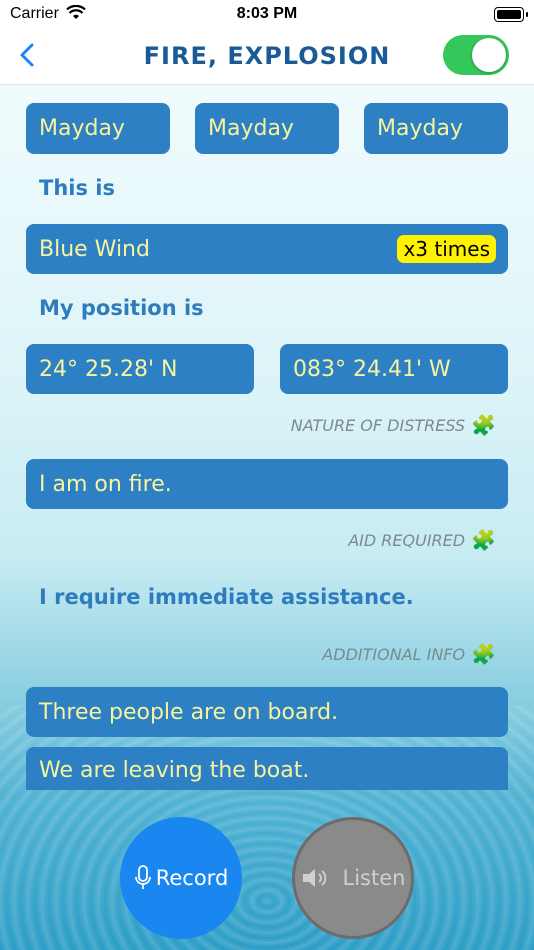  Describe the element at coordinates (436, 128) in the screenshot. I see `mayday-field-3: Mayday` at that location.